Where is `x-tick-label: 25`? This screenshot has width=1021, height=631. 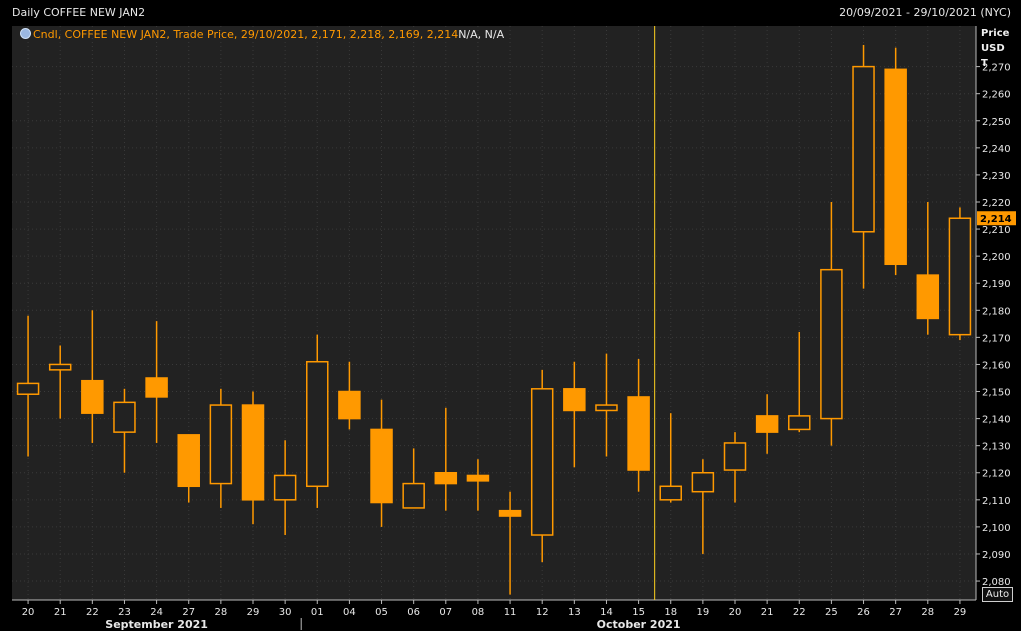 x-tick-label: 25 is located at coordinates (831, 612).